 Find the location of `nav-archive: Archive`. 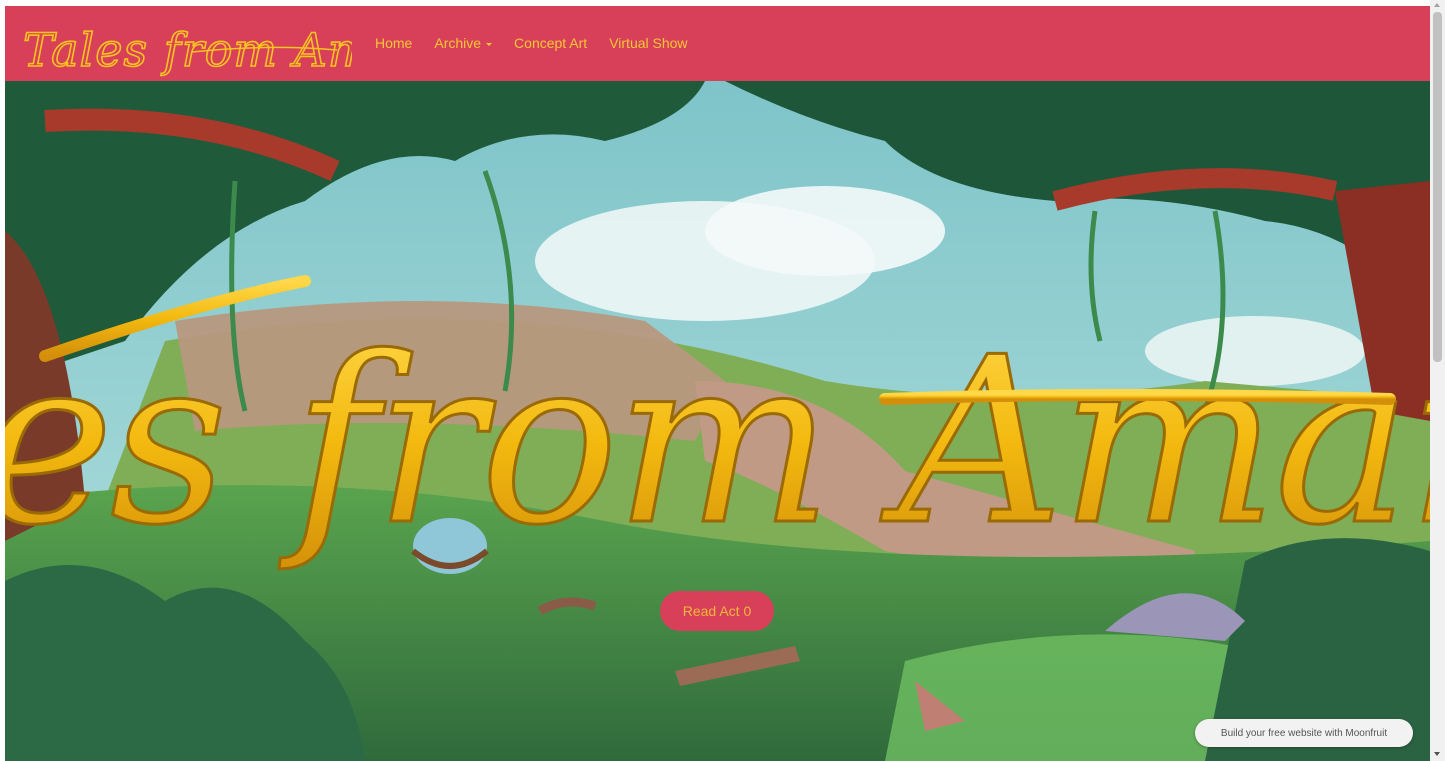

nav-archive: Archive is located at coordinates (463, 43).